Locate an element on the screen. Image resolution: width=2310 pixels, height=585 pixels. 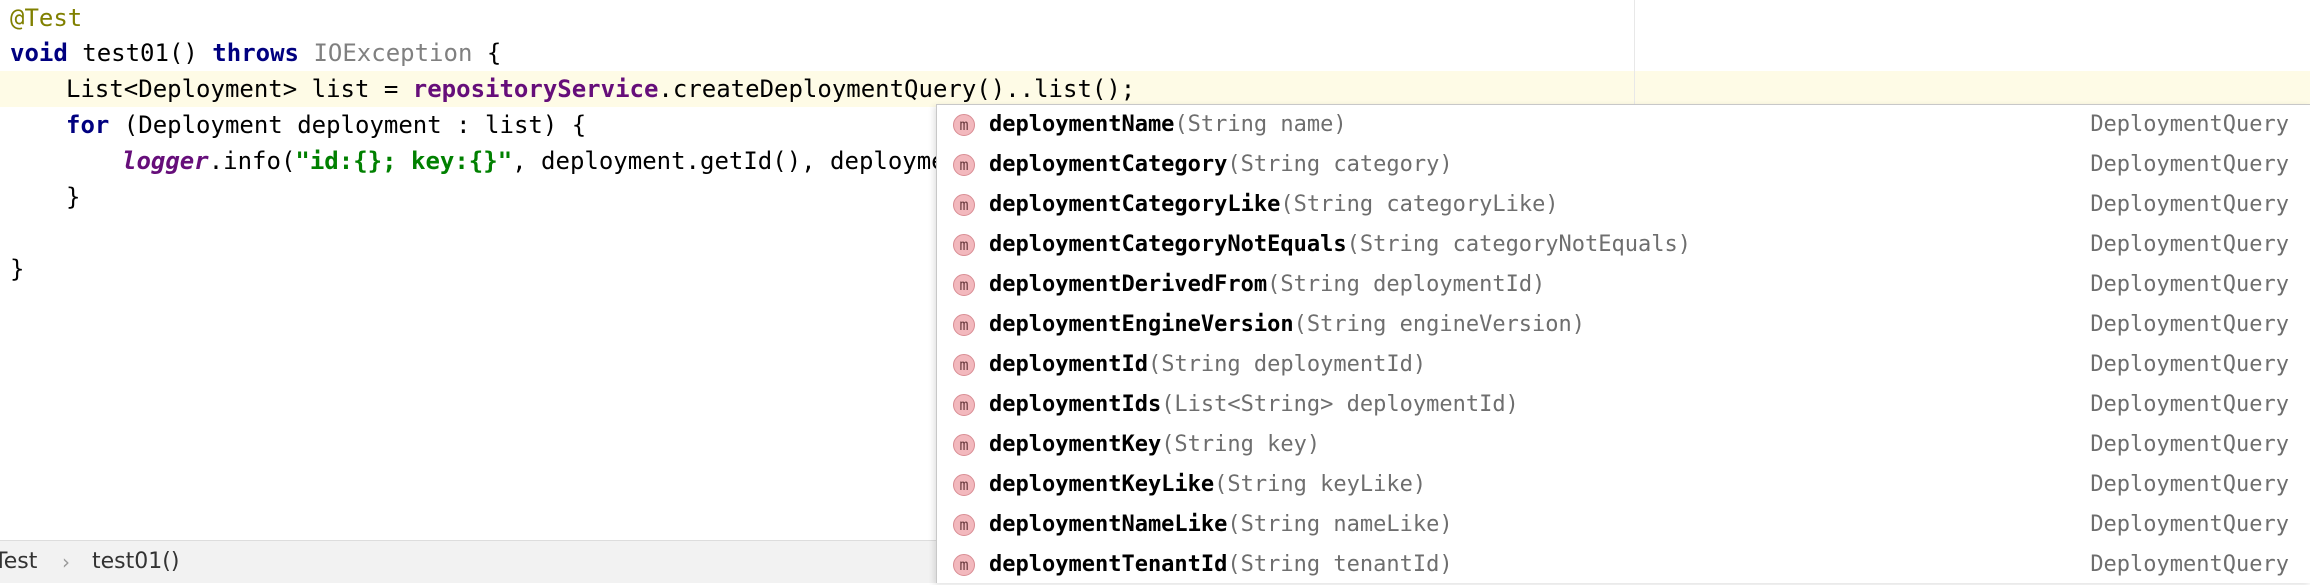
method-name: deploymentCategoryLike is located at coordinates (1135, 204).